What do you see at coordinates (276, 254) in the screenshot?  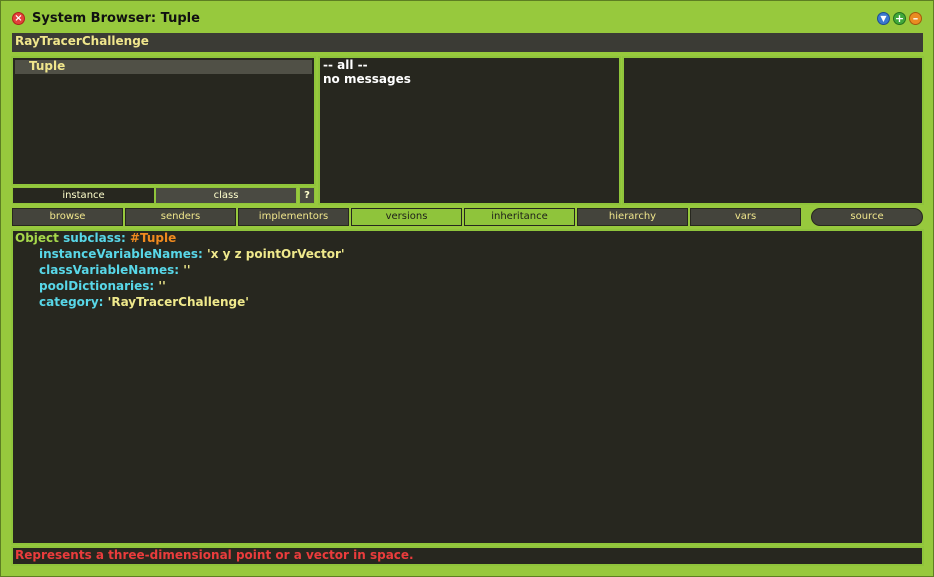 I see `code-value-instvars: 'x y z pointOrVector'` at bounding box center [276, 254].